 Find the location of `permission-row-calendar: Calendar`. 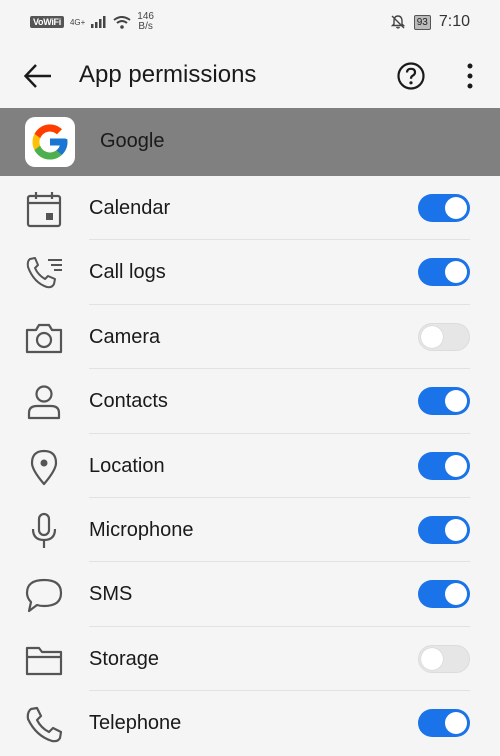

permission-row-calendar: Calendar is located at coordinates (250, 208).